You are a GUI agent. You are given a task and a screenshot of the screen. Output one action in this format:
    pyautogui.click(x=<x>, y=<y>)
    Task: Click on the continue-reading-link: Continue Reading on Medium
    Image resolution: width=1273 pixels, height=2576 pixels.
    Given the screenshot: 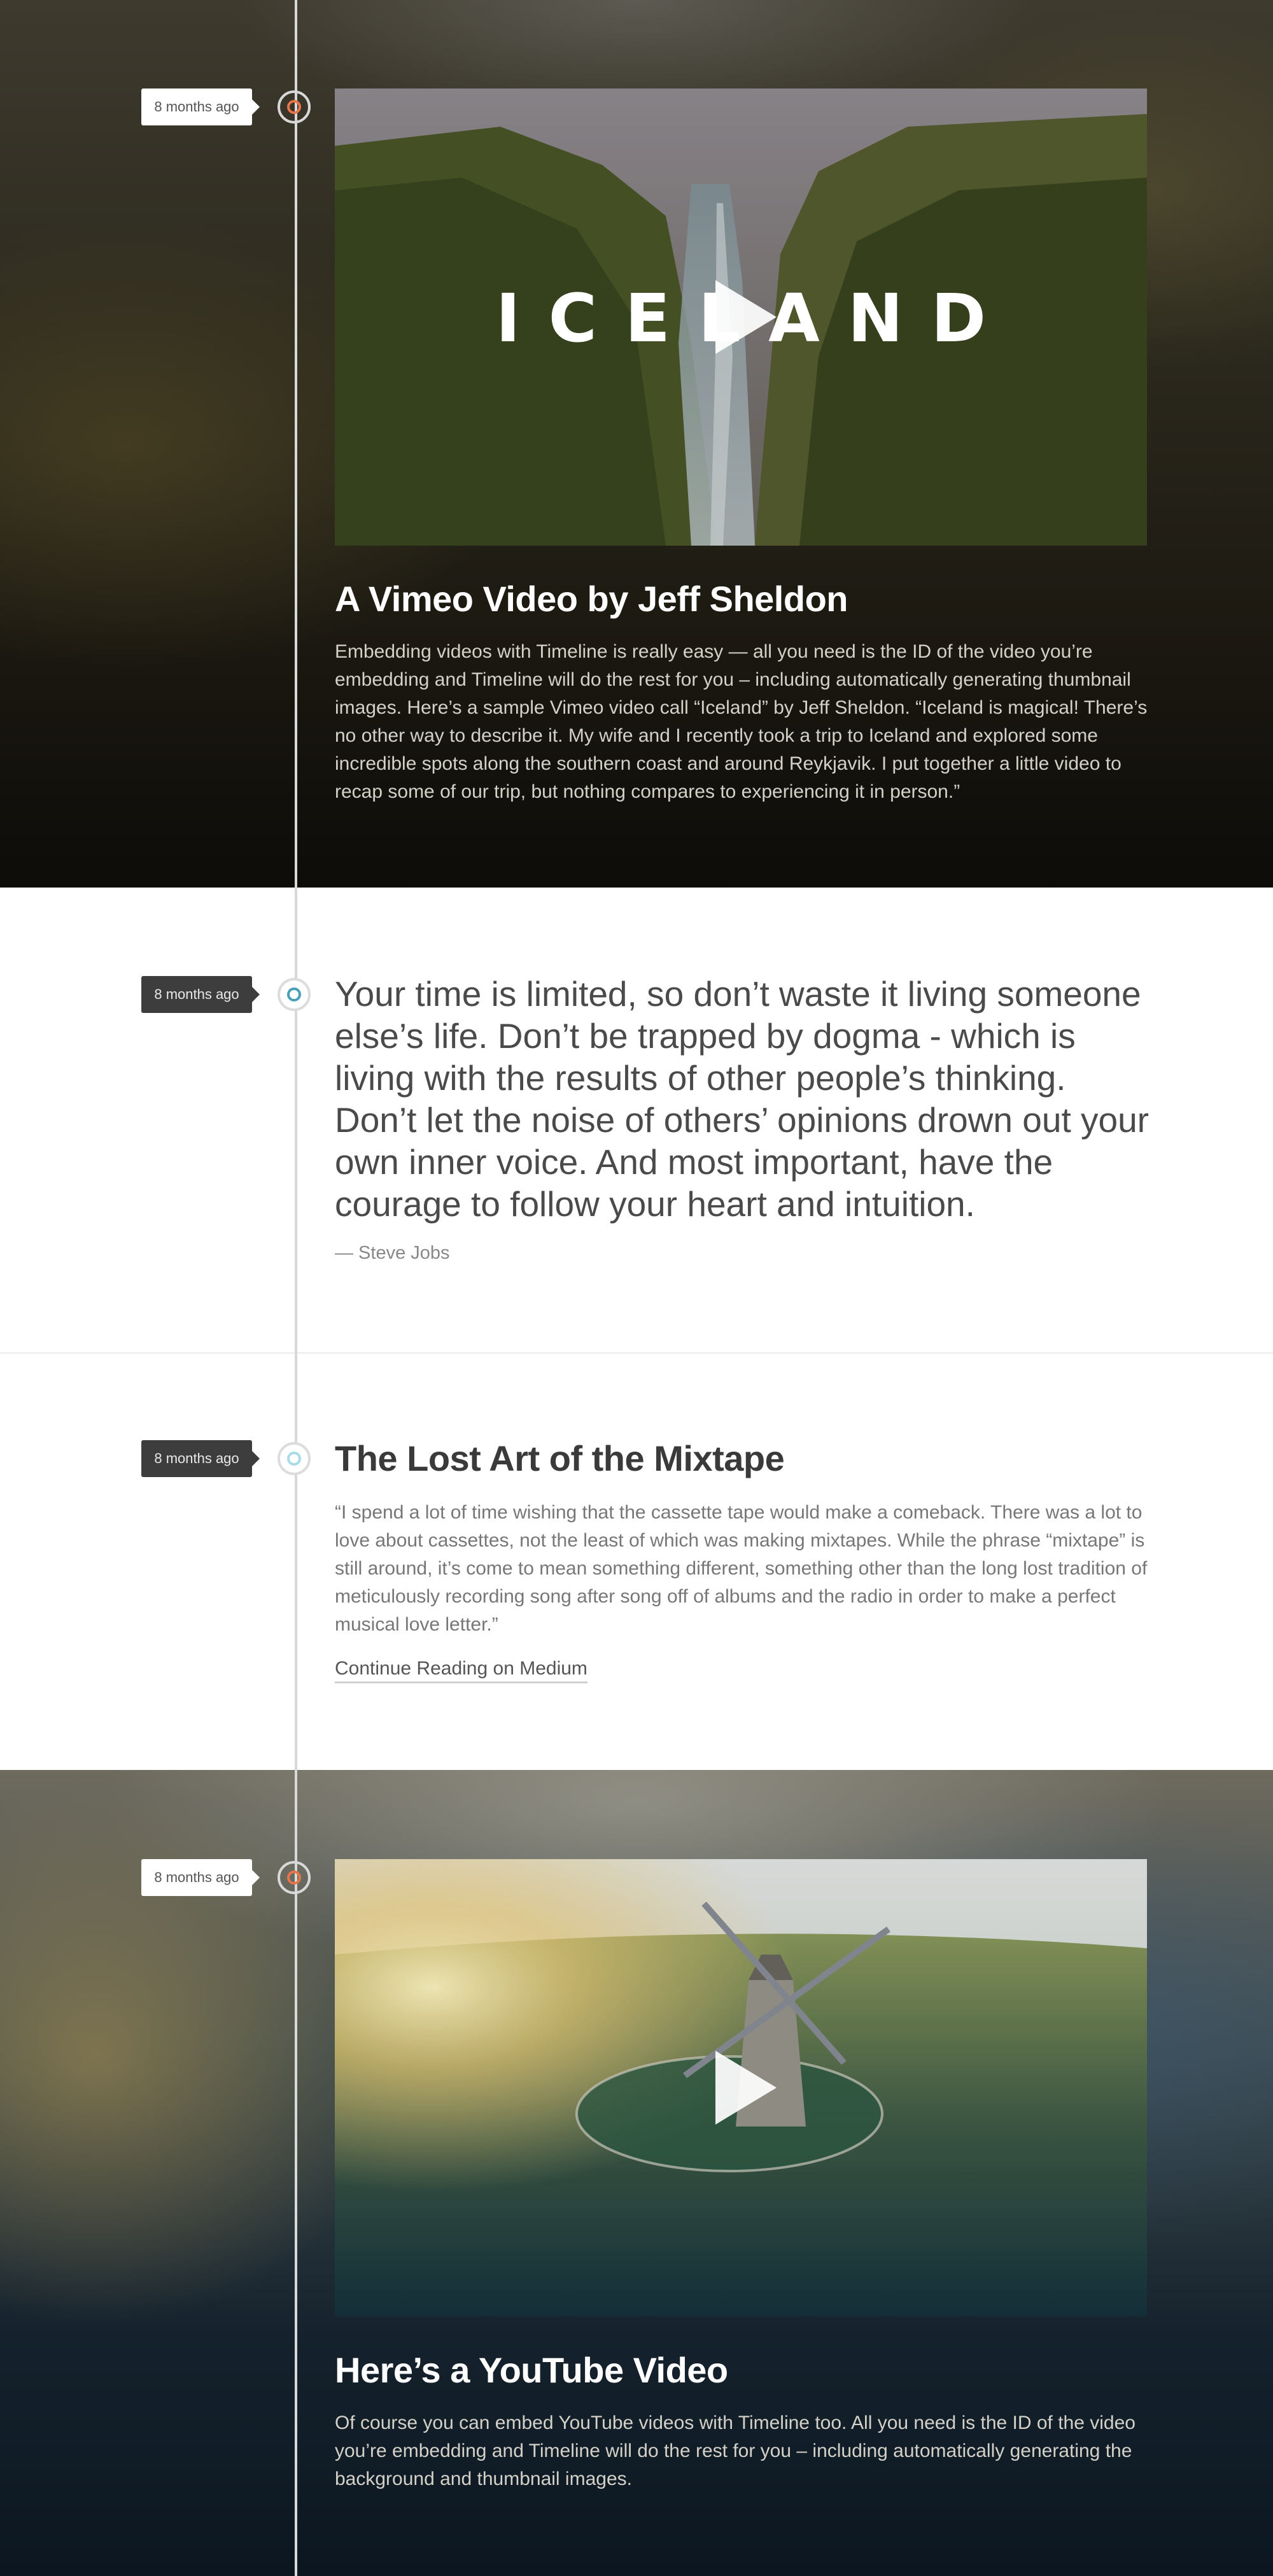 What is the action you would take?
    pyautogui.click(x=461, y=1670)
    